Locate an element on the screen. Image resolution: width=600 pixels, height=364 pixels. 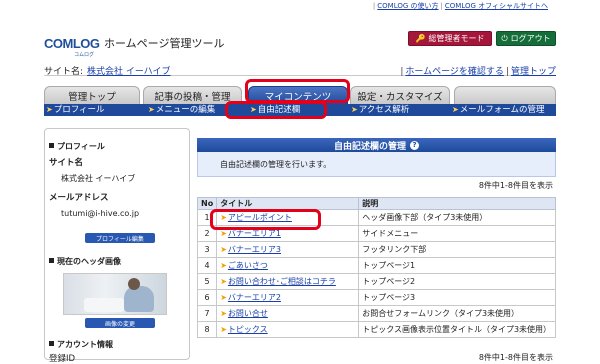
table-row: 3 ➤バナーエリア3 フッタリンク下部 is located at coordinates (376, 249).